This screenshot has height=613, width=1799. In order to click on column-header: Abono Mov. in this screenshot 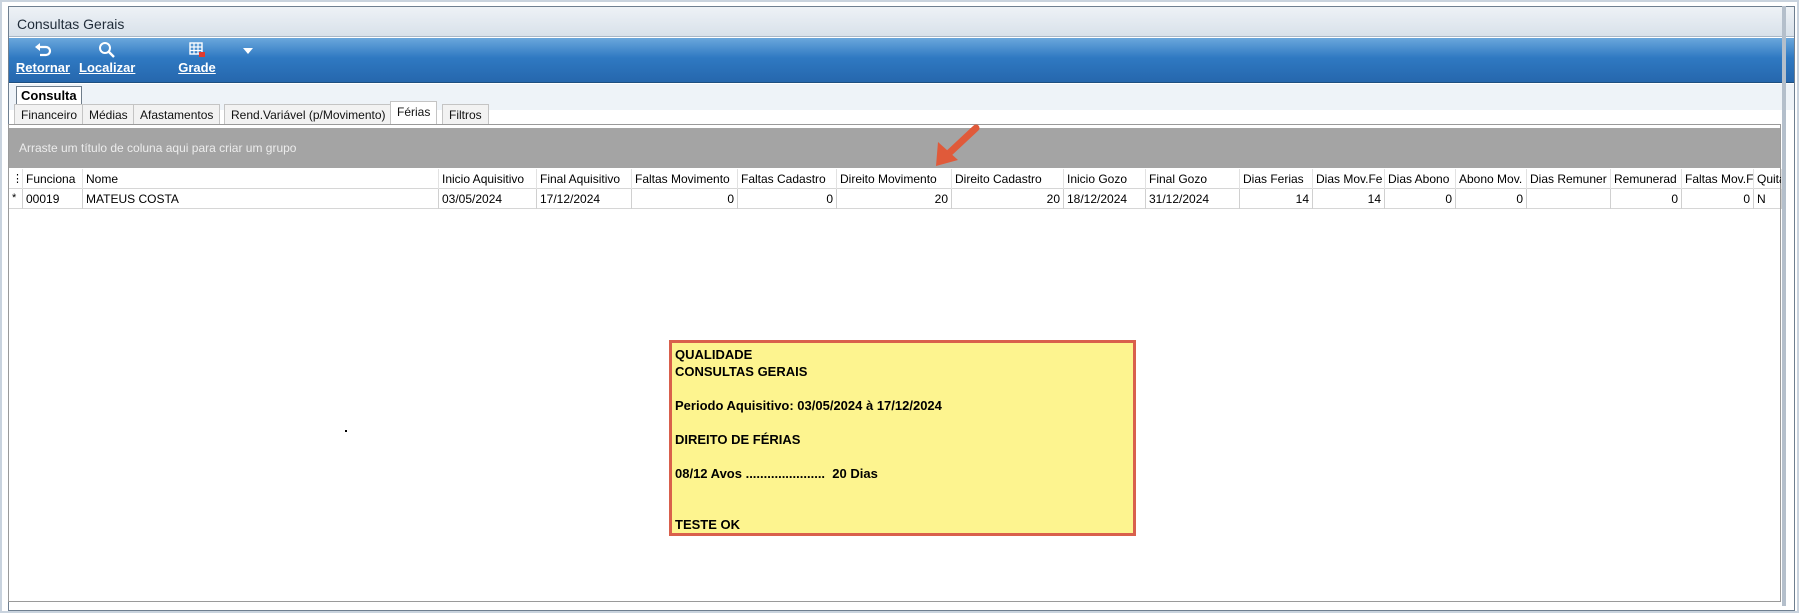, I will do `click(1491, 179)`.